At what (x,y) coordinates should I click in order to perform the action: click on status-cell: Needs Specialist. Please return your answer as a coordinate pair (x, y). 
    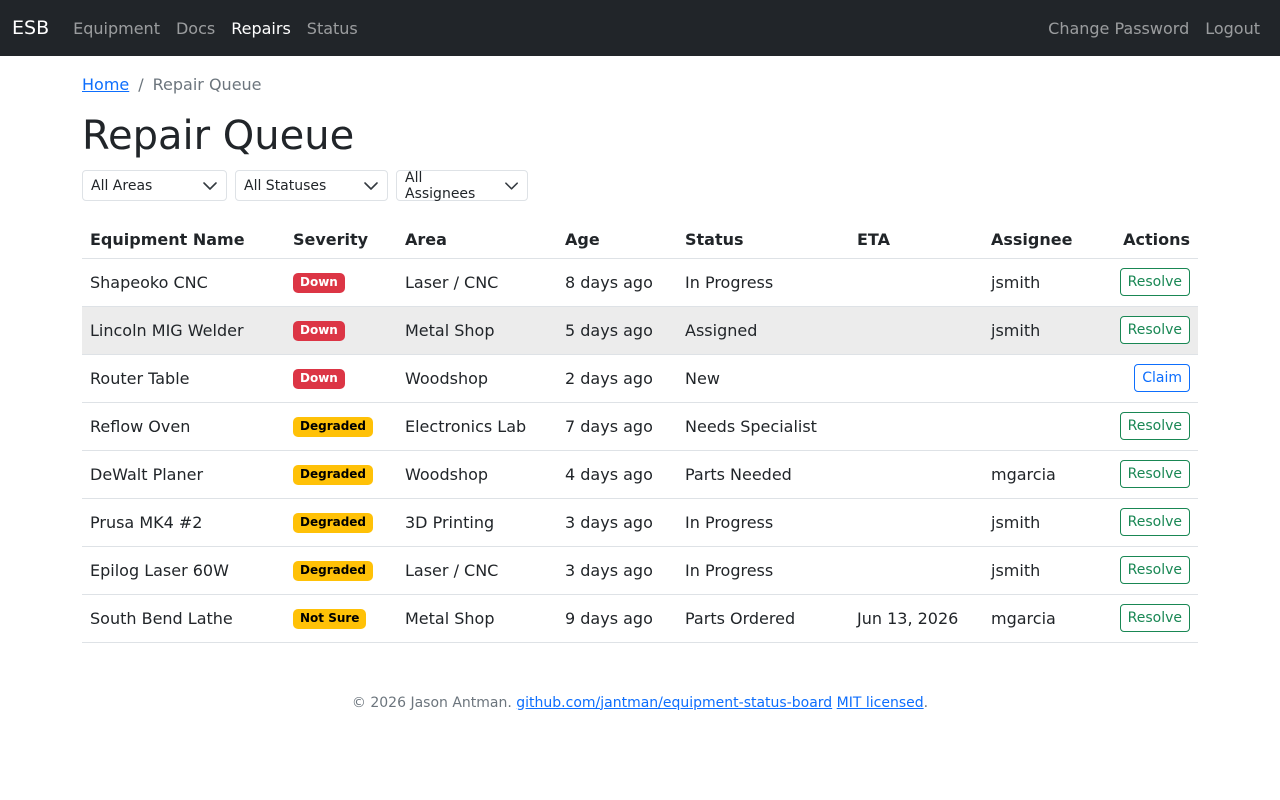
    Looking at the image, I should click on (763, 426).